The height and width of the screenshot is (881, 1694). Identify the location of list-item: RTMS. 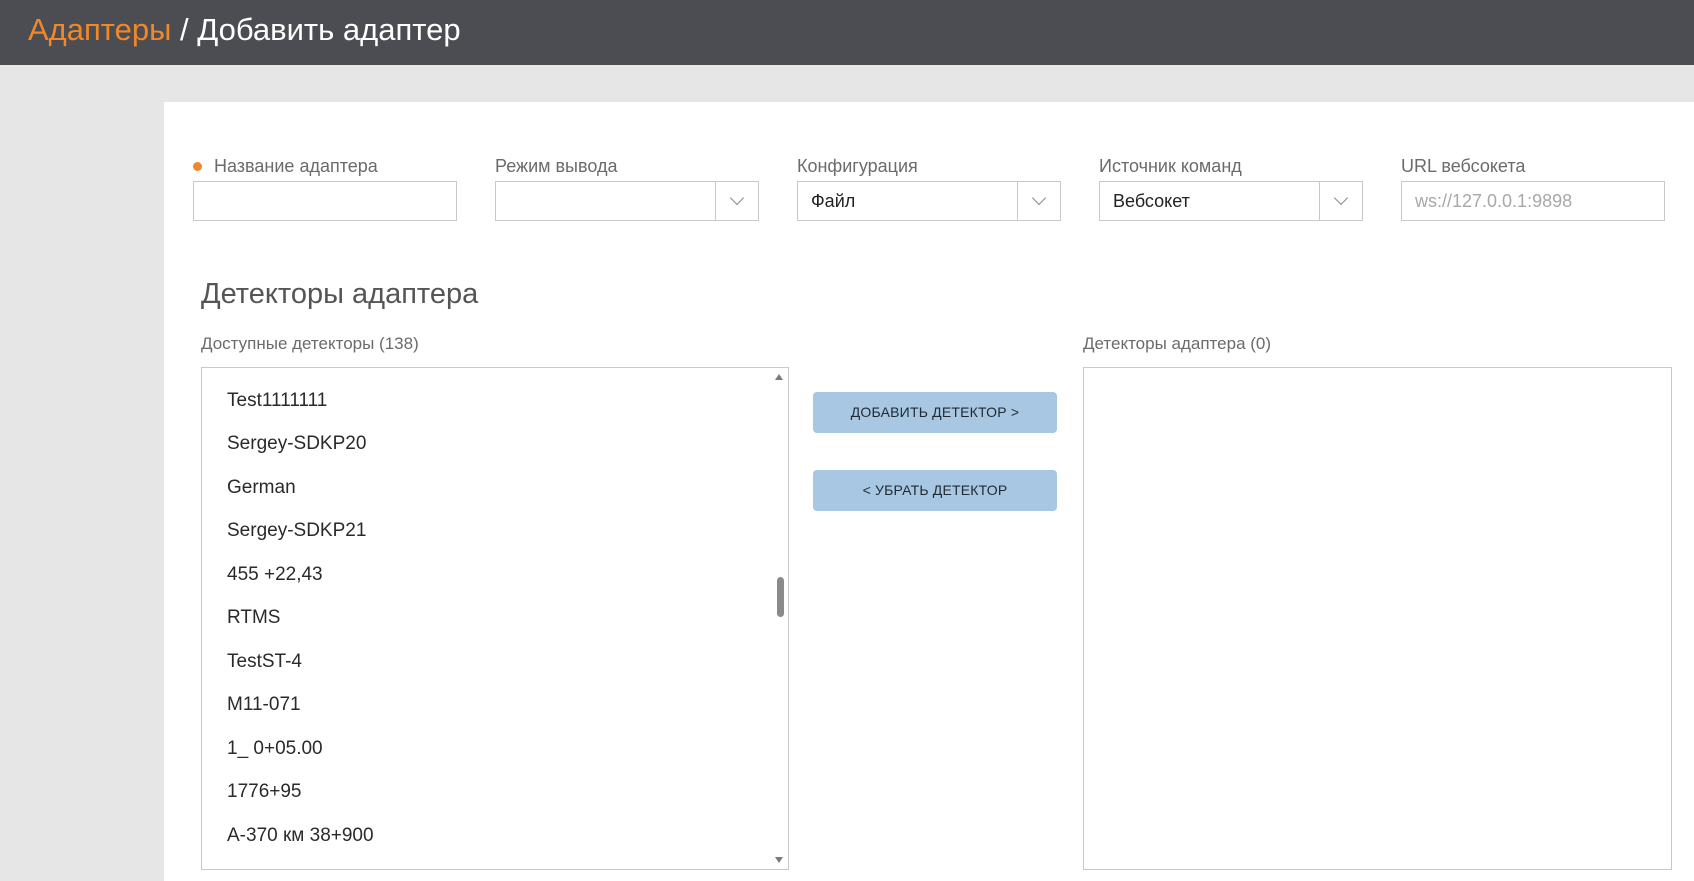
(253, 618).